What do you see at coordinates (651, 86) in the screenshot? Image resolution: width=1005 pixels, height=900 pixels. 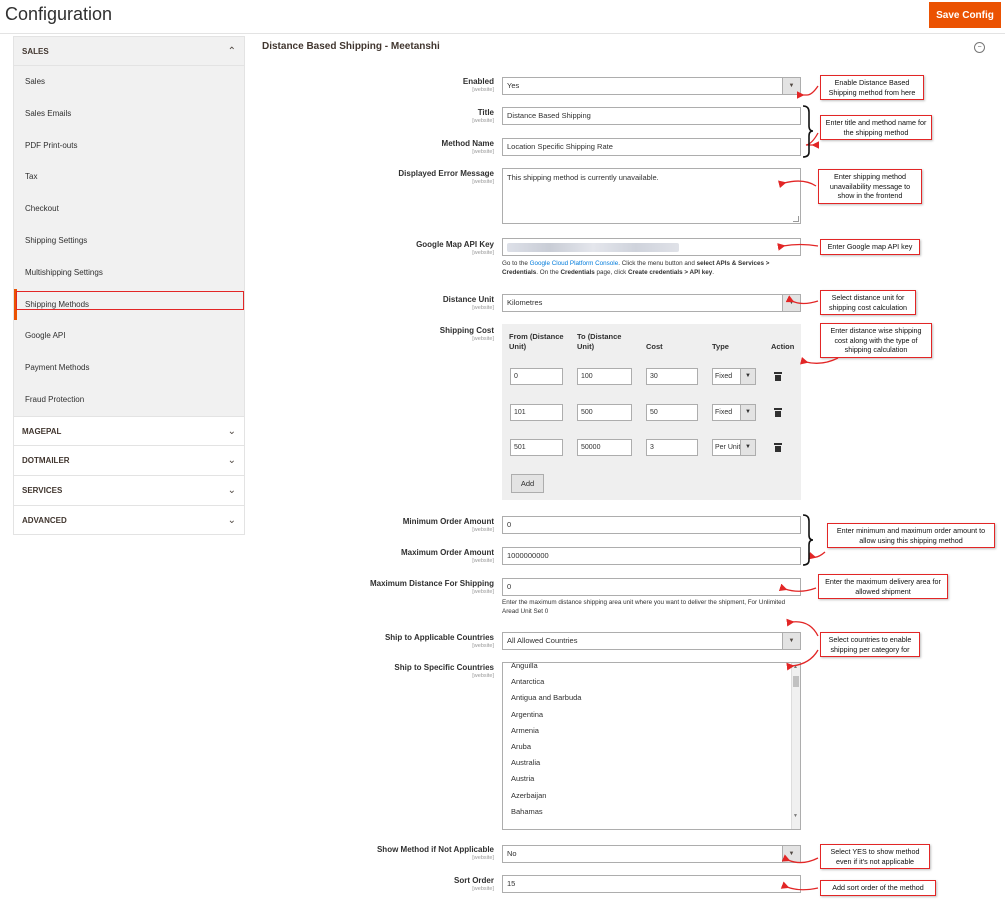 I see `enabled-select: Yes ▼` at bounding box center [651, 86].